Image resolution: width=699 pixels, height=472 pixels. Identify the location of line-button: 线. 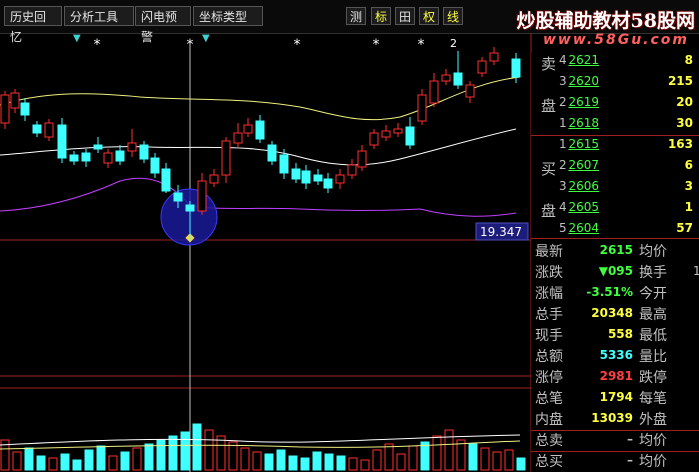
(453, 16).